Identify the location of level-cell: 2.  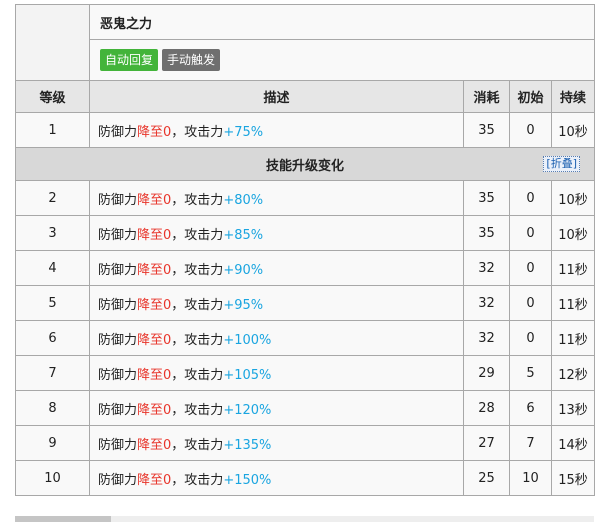
(52, 198).